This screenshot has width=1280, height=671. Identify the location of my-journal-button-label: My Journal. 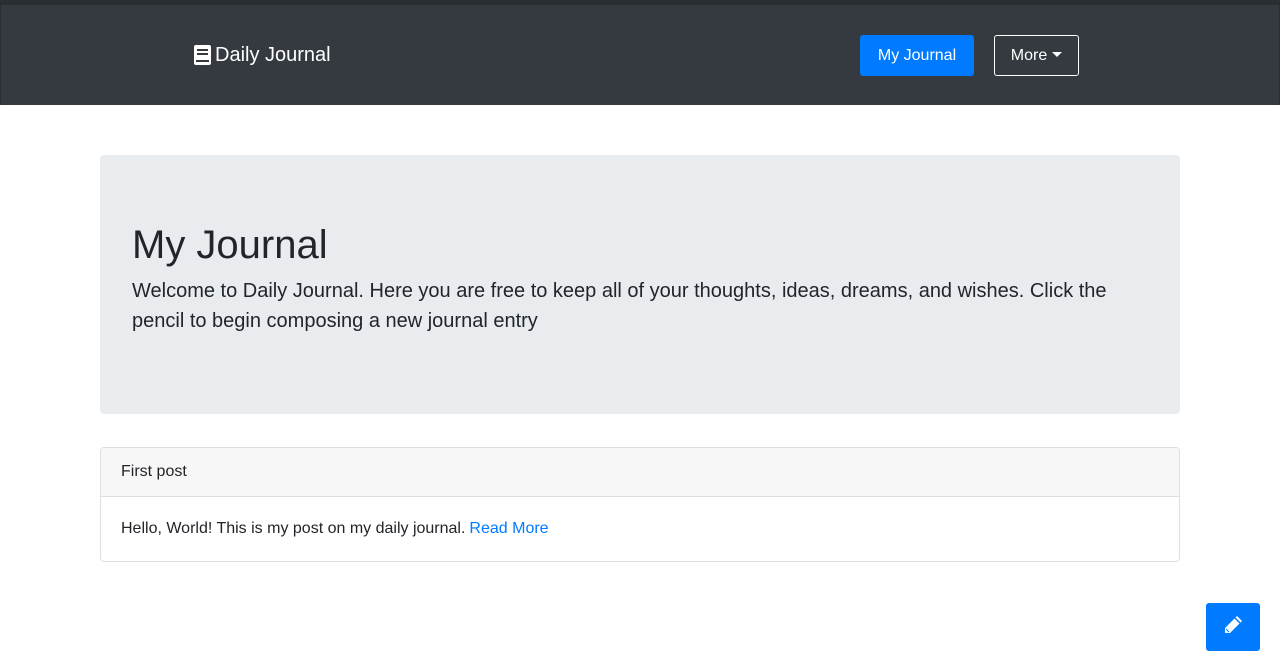
(917, 55).